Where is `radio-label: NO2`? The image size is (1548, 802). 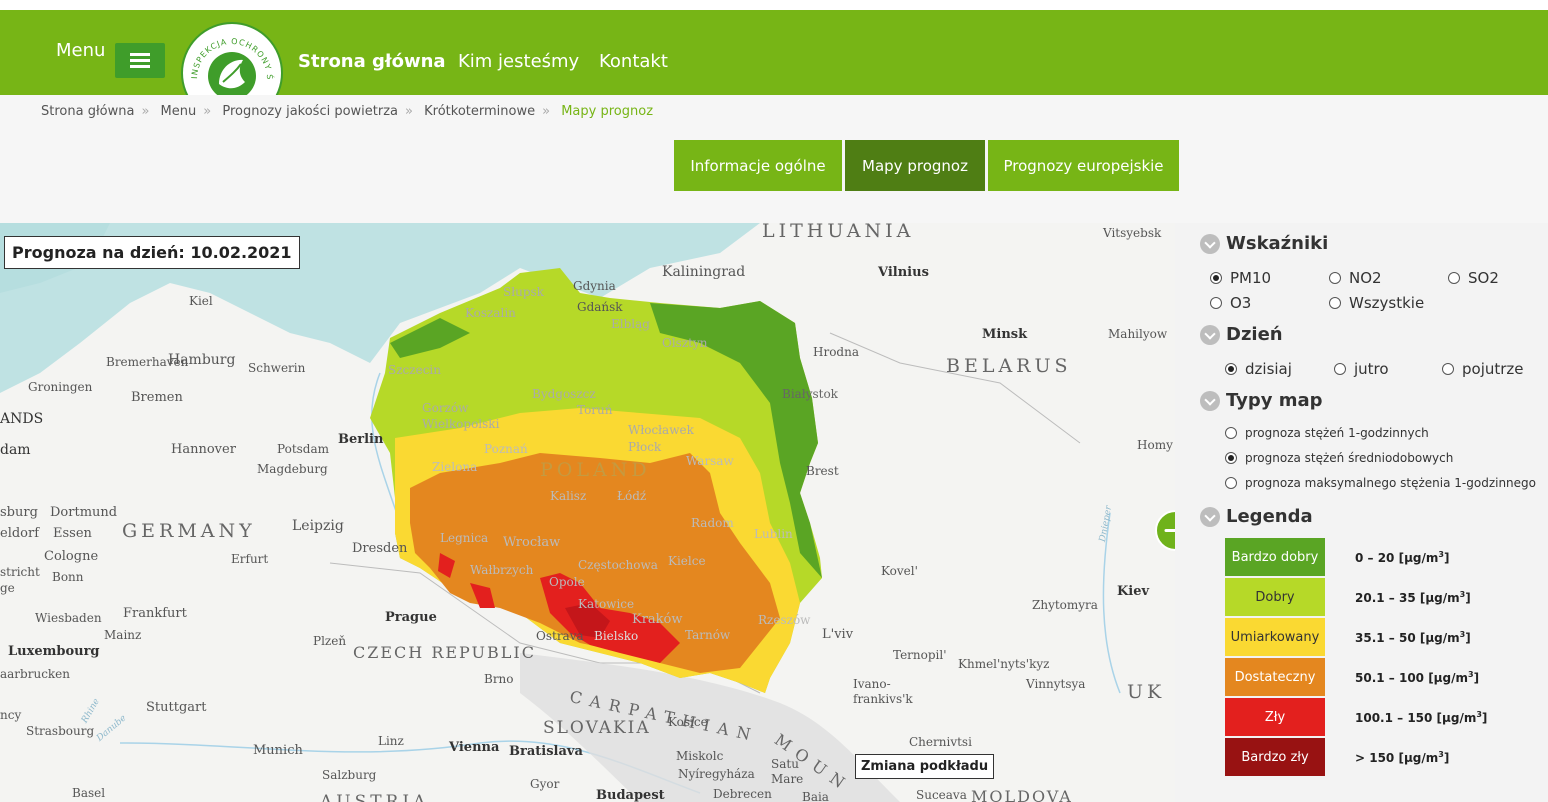
radio-label: NO2 is located at coordinates (1365, 278).